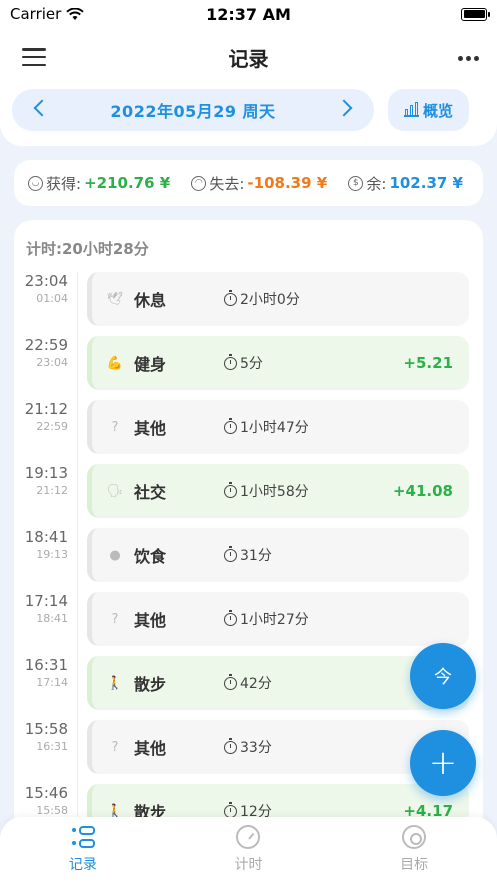 This screenshot has height=883, width=497. Describe the element at coordinates (150, 492) in the screenshot. I see `record-category: 社交` at that location.